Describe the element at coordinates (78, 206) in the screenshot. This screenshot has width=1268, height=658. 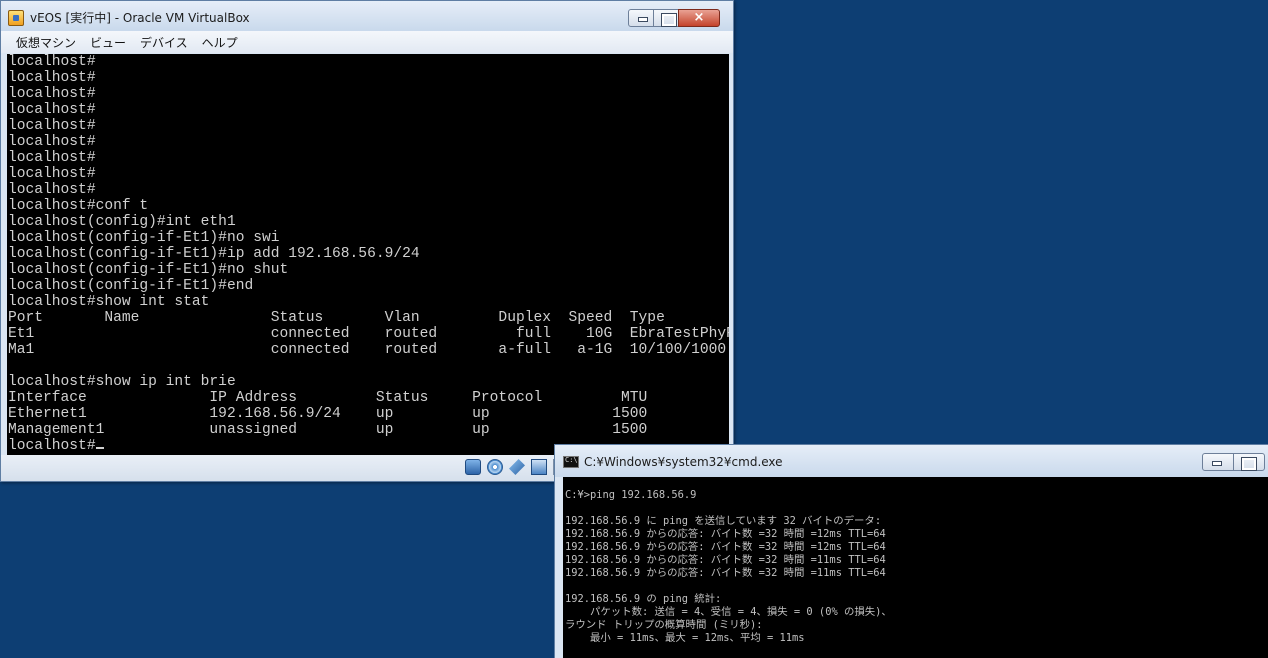
I see `console-line-text: localhost#conf t` at that location.